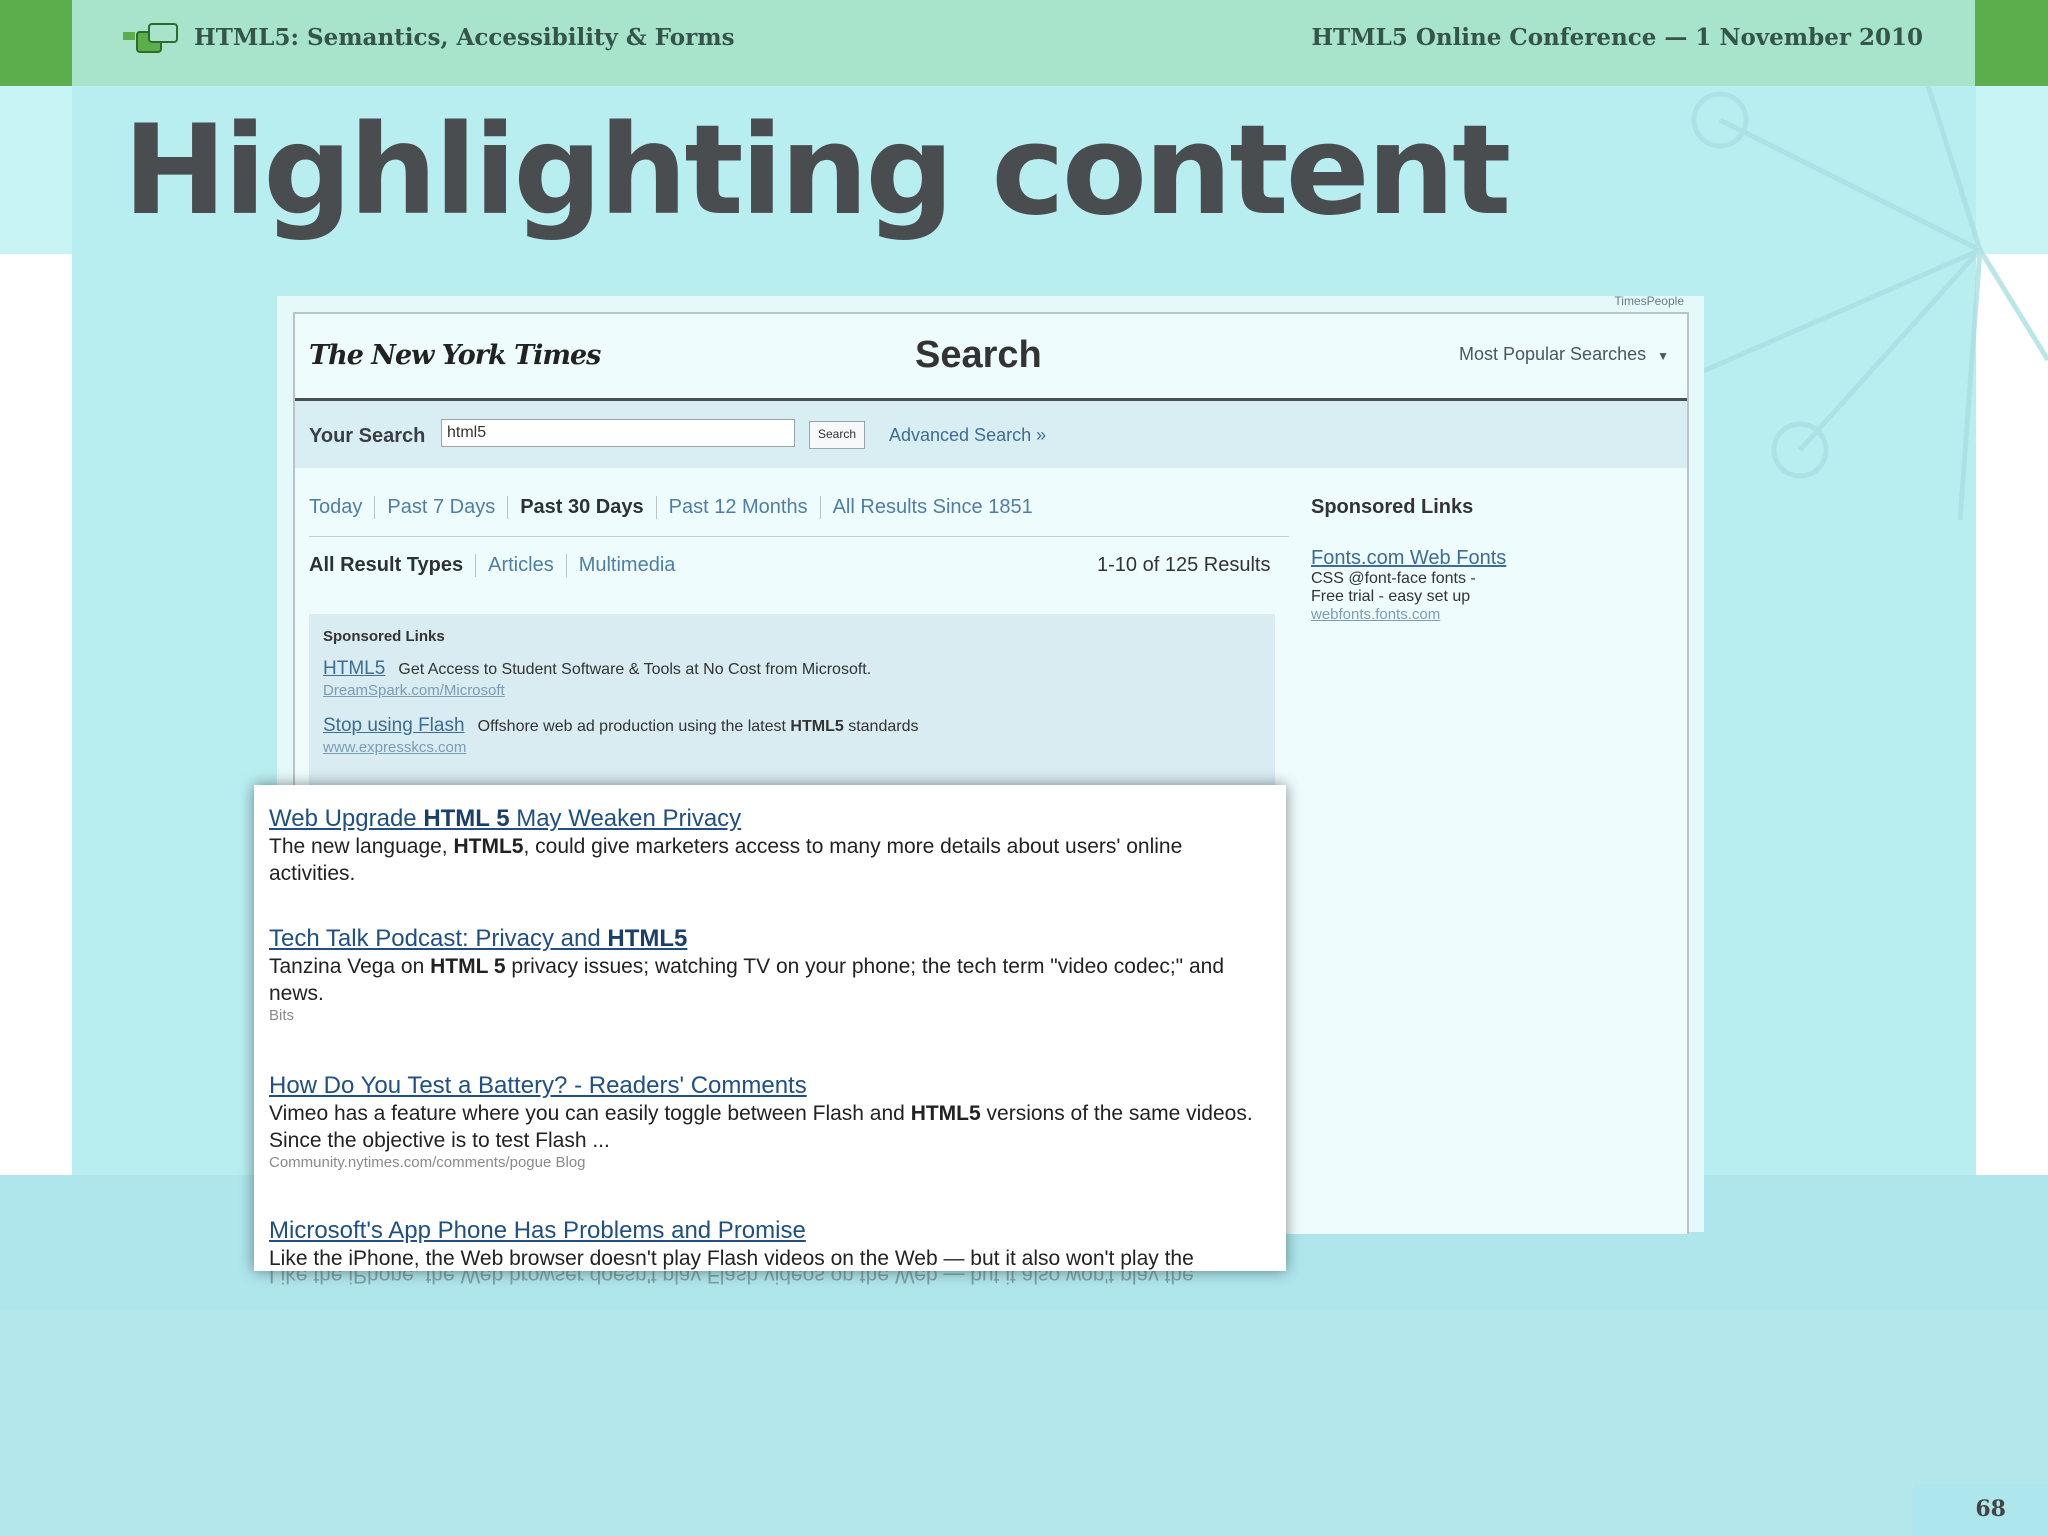 The height and width of the screenshot is (1536, 2048). Describe the element at coordinates (440, 507) in the screenshot. I see `filter-past-7-days: Past 7 Days` at that location.